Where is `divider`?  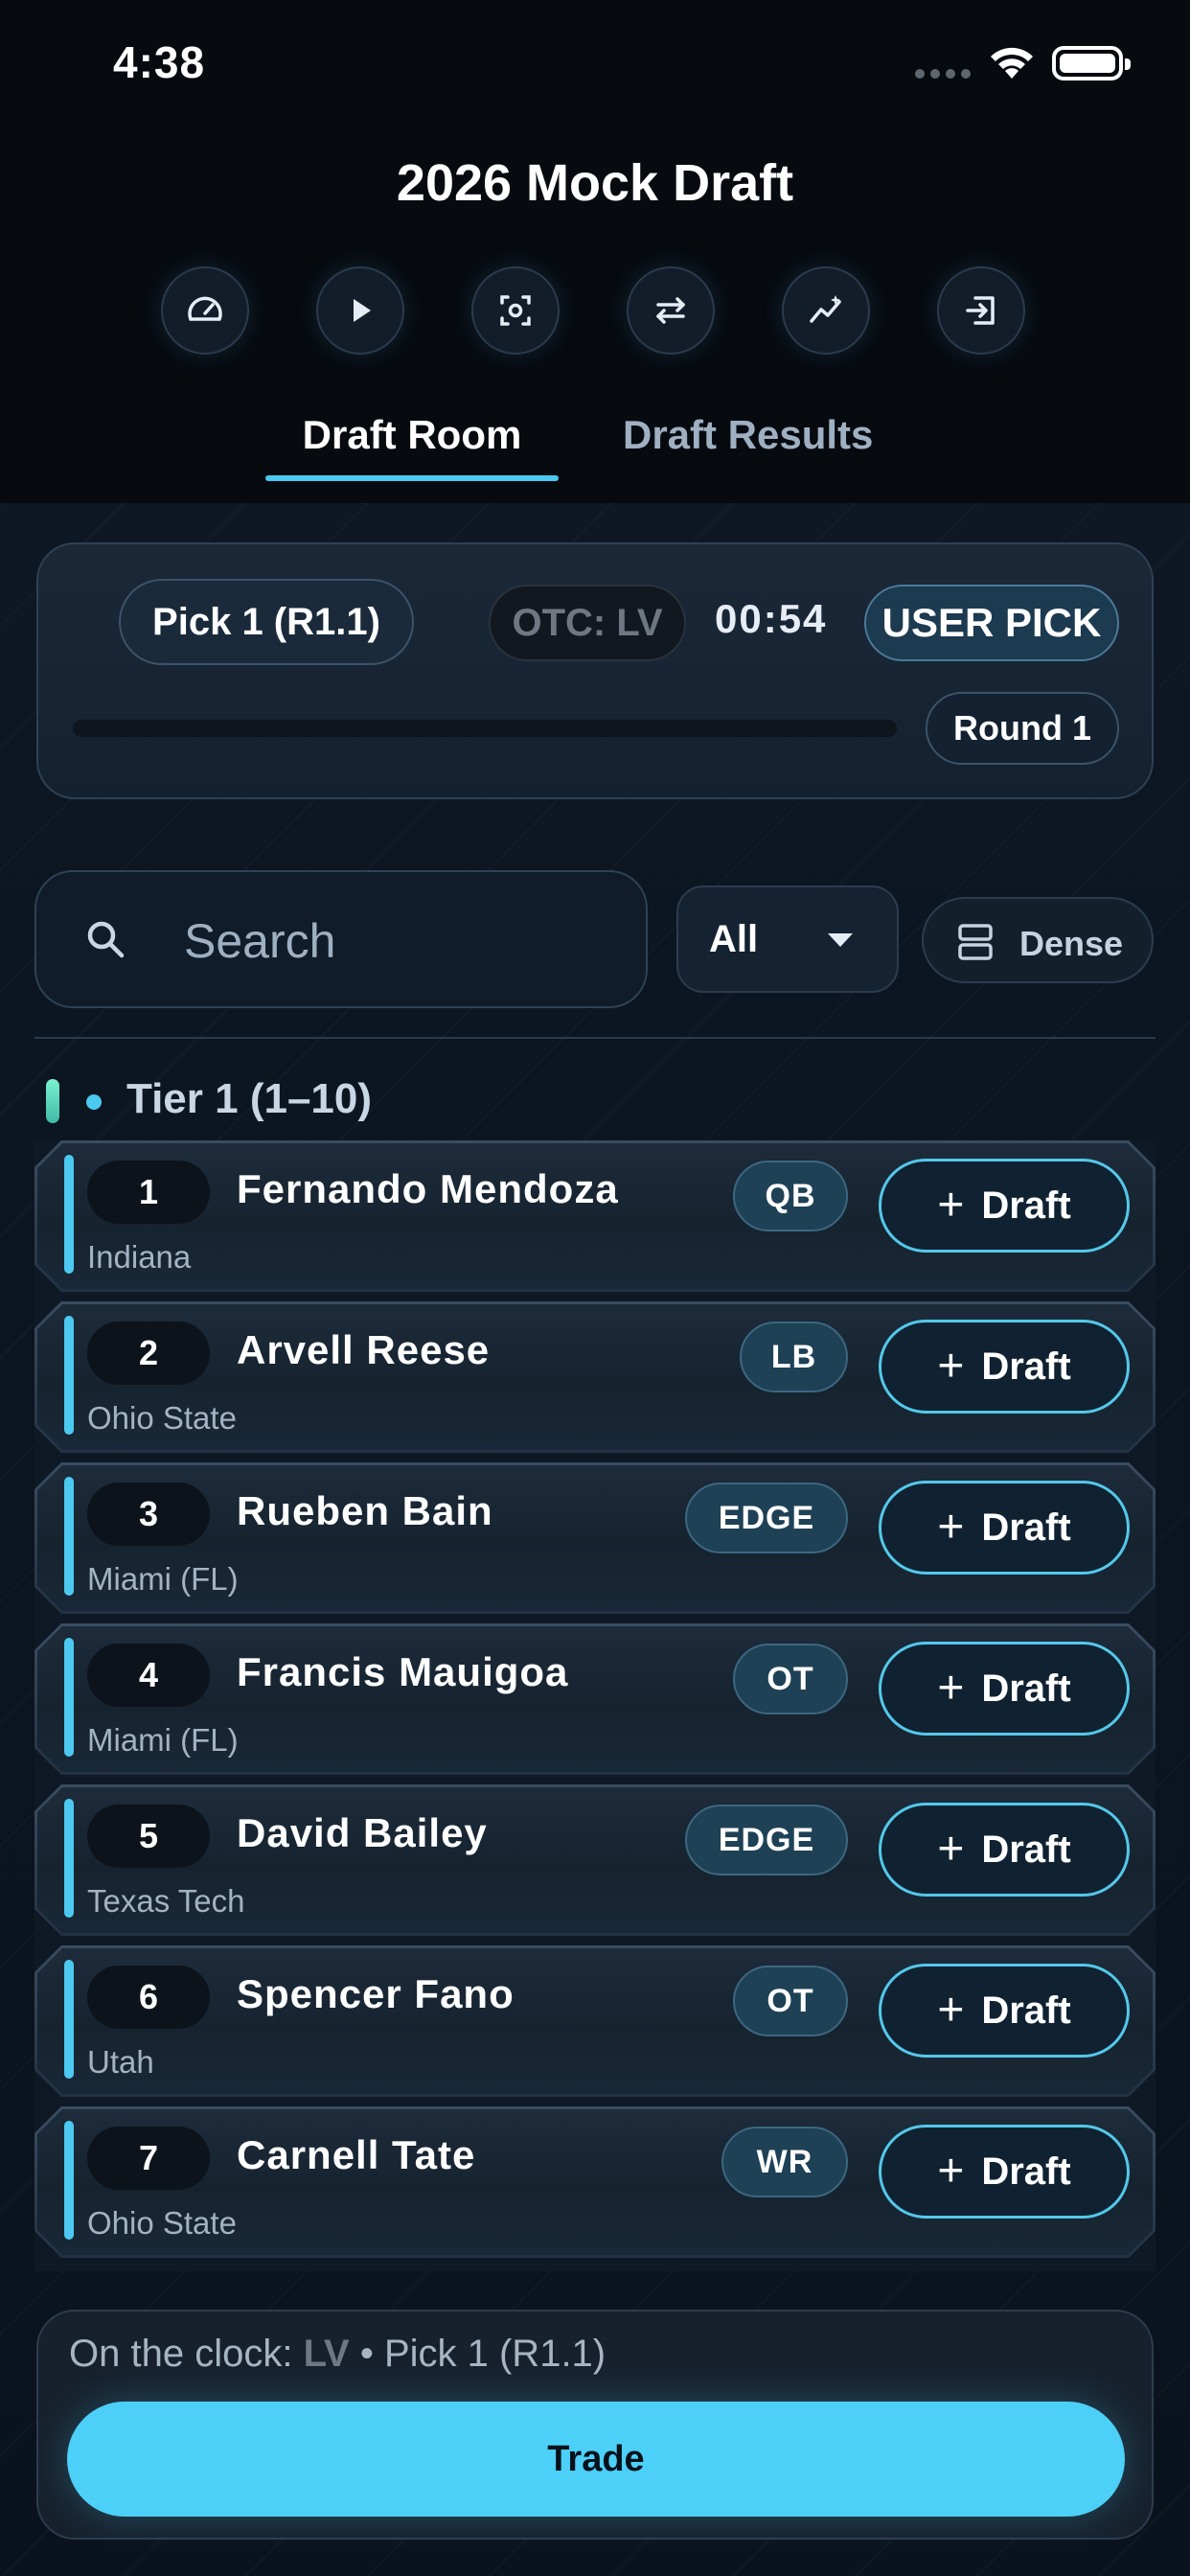 divider is located at coordinates (595, 1038).